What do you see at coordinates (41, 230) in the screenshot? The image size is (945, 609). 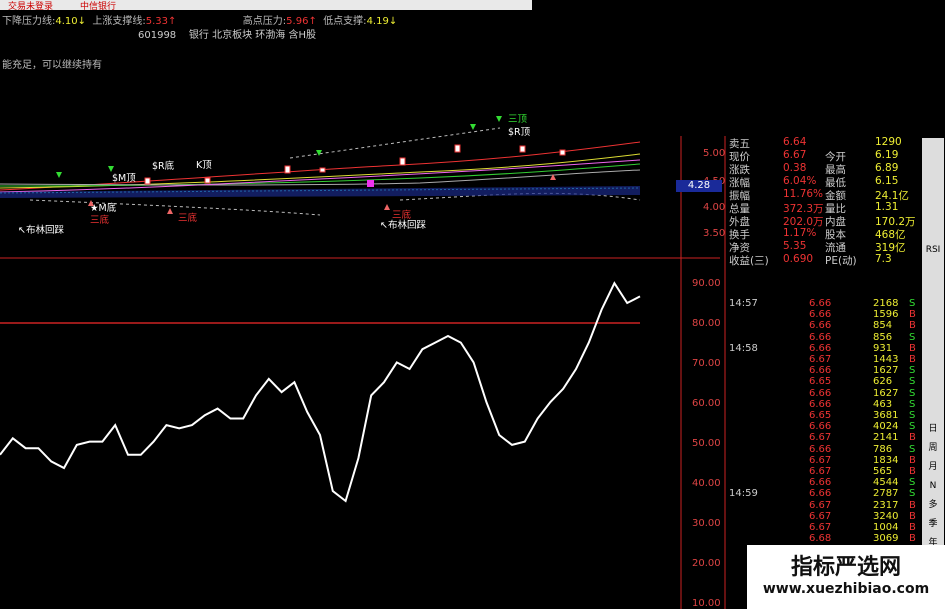 I see `bollinger-label-1: ↖布林回踩` at bounding box center [41, 230].